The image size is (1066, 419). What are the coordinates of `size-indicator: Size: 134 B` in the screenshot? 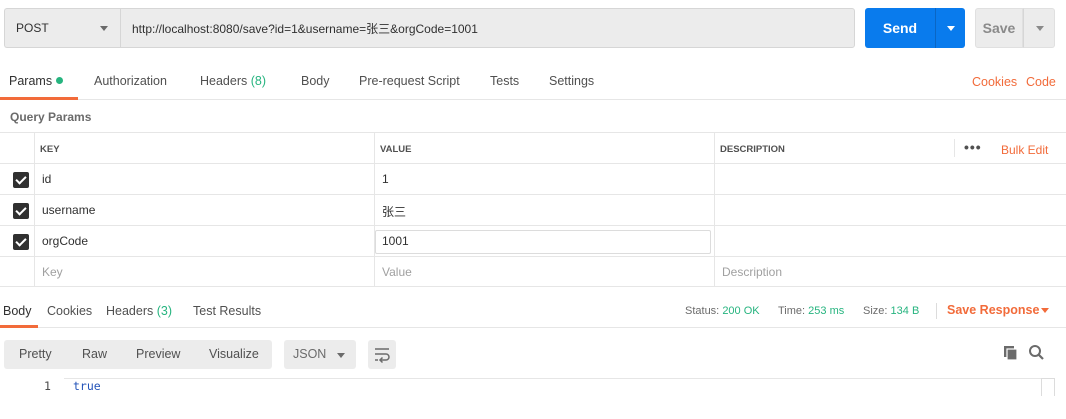 It's located at (891, 311).